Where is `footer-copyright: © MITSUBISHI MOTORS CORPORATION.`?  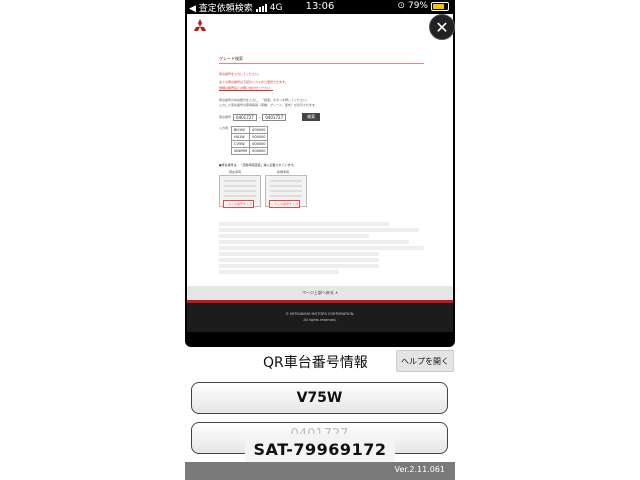 footer-copyright: © MITSUBISHI MOTORS CORPORATION. is located at coordinates (320, 314).